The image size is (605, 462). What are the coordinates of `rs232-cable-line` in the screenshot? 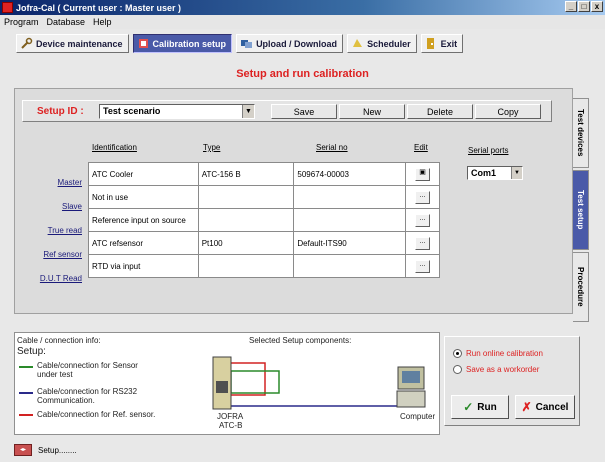 It's located at (26, 393).